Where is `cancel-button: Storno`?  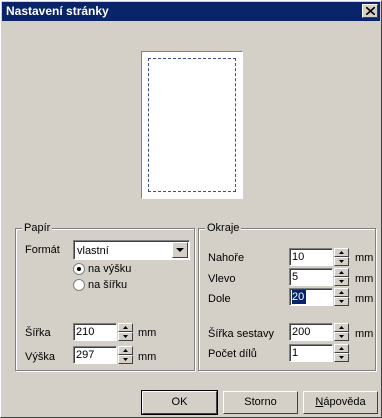
cancel-button: Storno is located at coordinates (260, 402).